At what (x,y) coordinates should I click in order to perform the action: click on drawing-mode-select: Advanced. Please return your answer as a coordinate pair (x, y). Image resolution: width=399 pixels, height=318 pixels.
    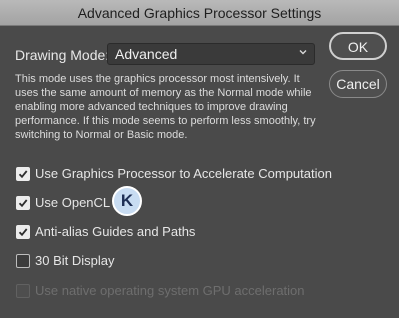
    Looking at the image, I should click on (211, 54).